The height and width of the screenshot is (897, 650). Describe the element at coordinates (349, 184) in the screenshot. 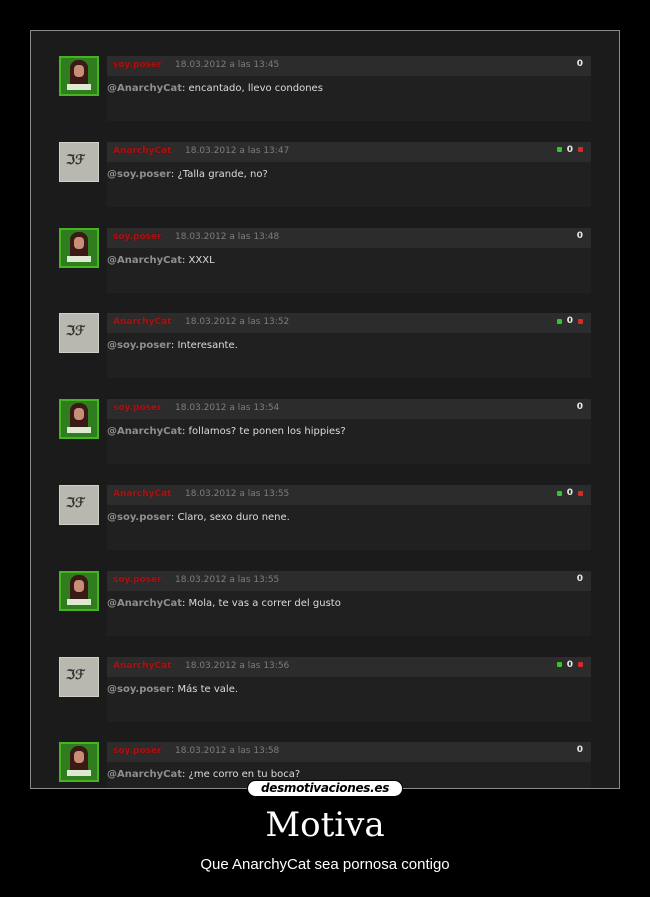

I see `comment-body: @soy.poser: ¿Talla grande, no?` at that location.